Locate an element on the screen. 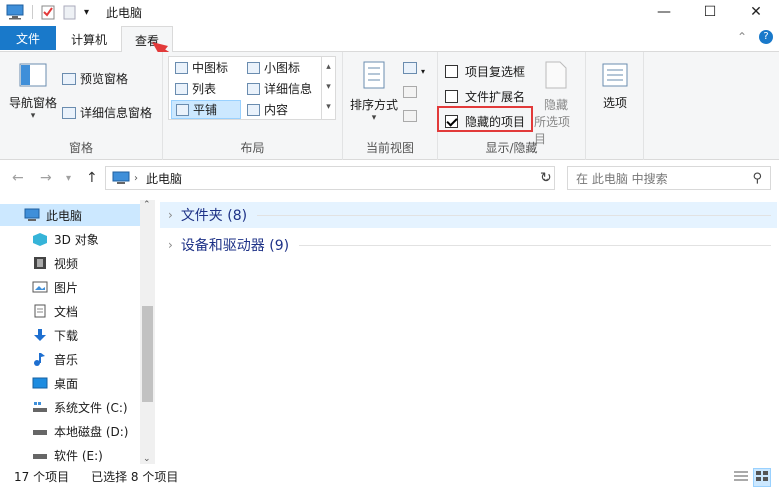 This screenshot has width=779, height=487. layout-medium-icons: 中图标 is located at coordinates (206, 67).